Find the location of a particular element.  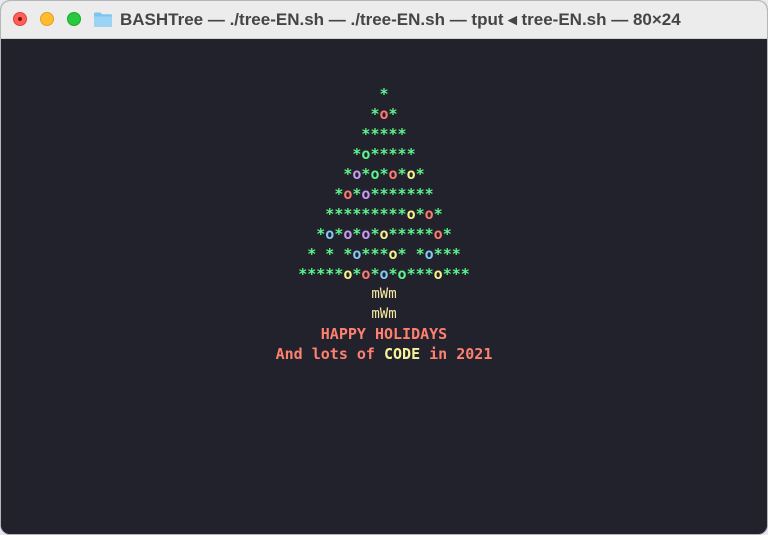

tree-segment: ******* is located at coordinates (402, 194).